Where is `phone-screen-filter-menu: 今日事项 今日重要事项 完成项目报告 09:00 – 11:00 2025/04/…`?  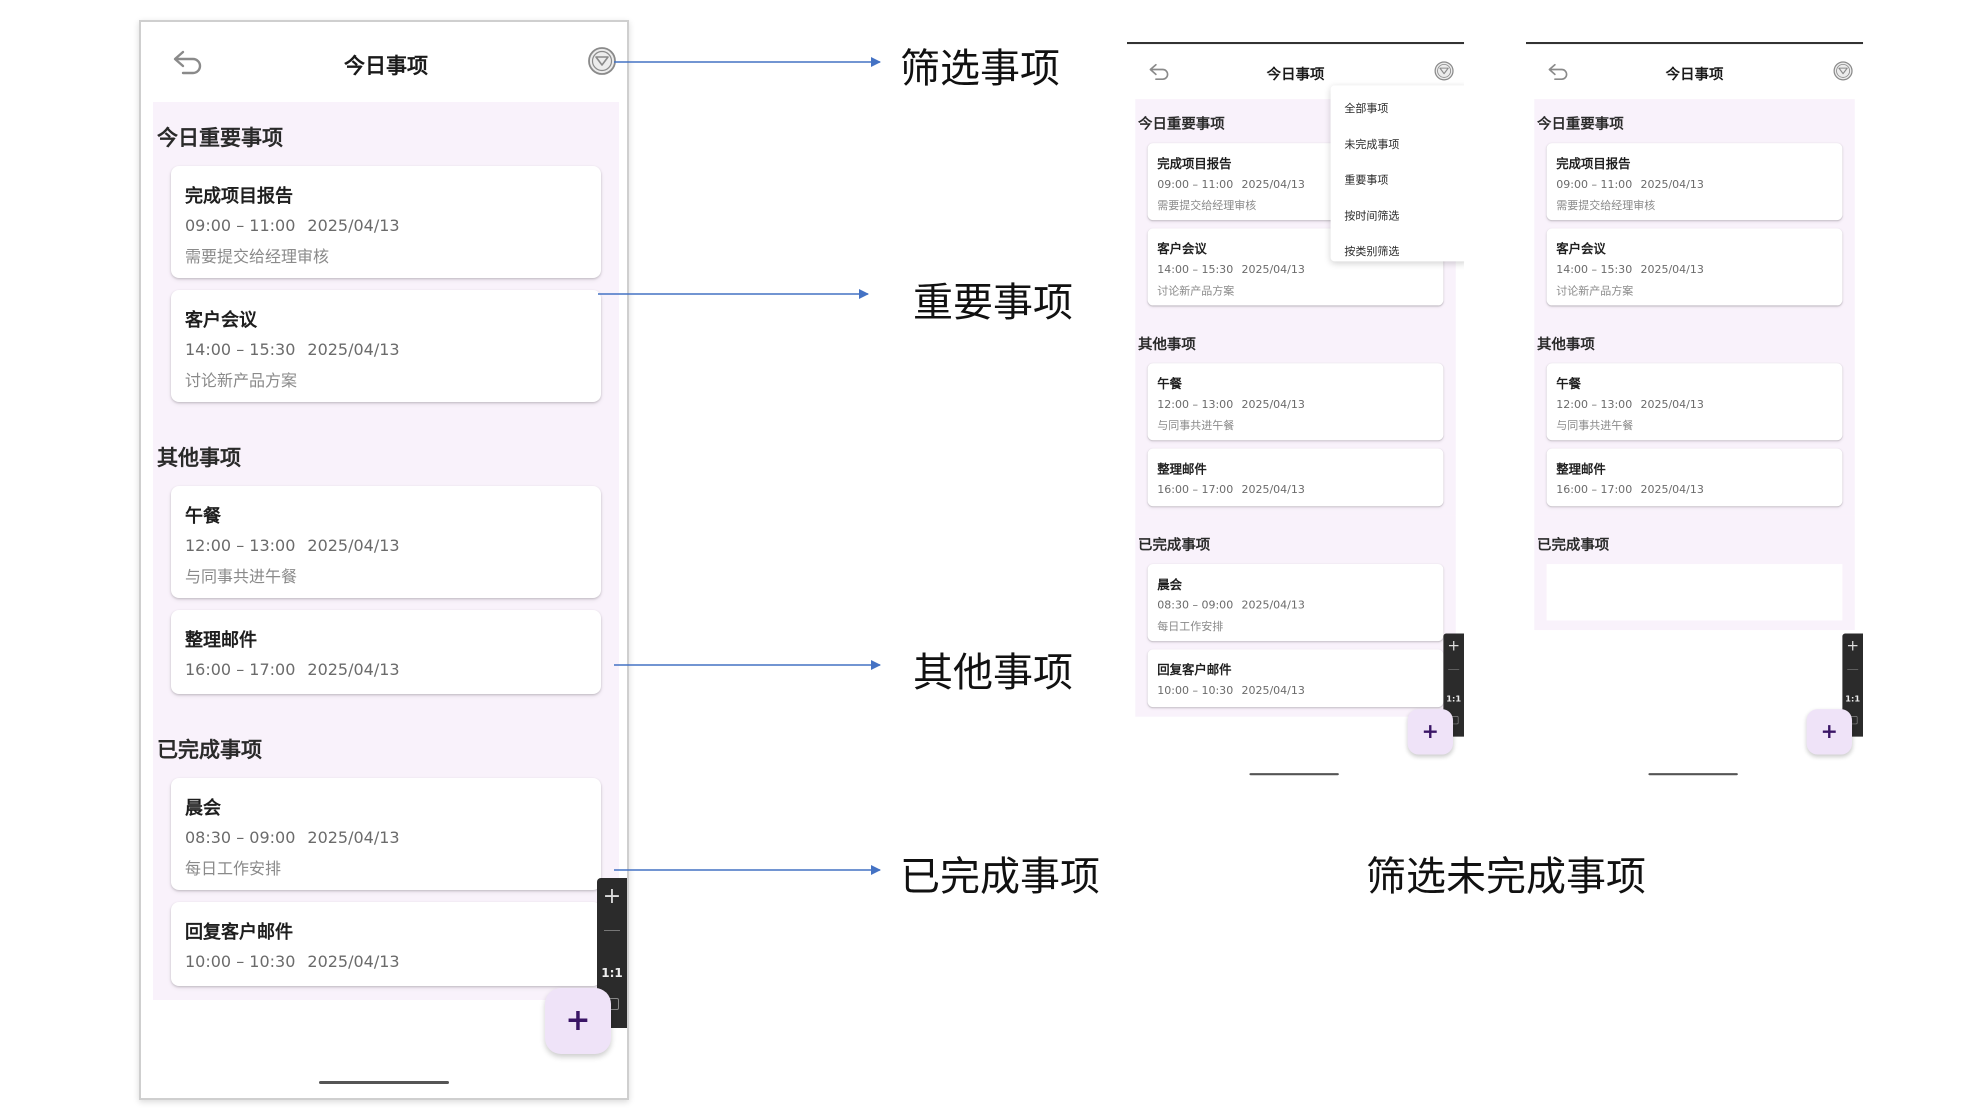 phone-screen-filter-menu: 今日事项 今日重要事项 完成项目报告 09:00 – 11:00 2025/04/… is located at coordinates (1296, 413).